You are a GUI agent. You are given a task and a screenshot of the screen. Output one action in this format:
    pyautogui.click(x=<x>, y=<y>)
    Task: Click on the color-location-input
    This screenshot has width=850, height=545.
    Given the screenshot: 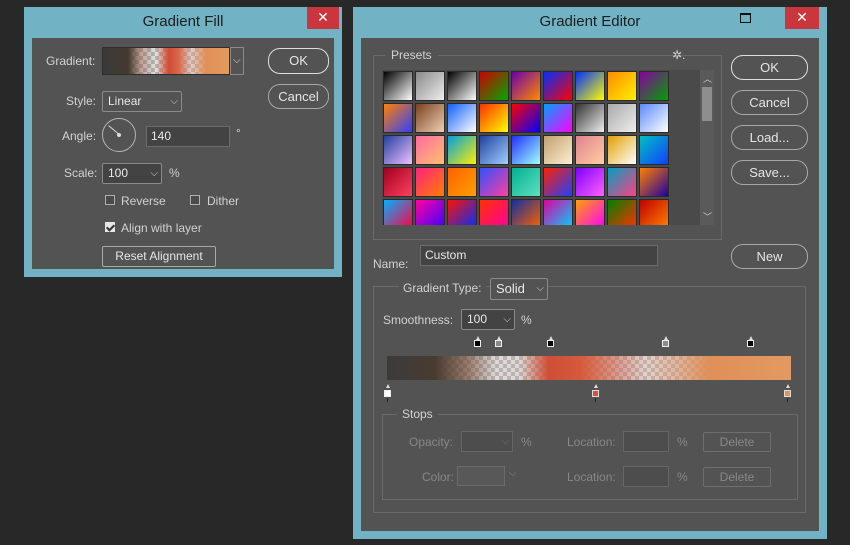 What is the action you would take?
    pyautogui.click(x=646, y=476)
    